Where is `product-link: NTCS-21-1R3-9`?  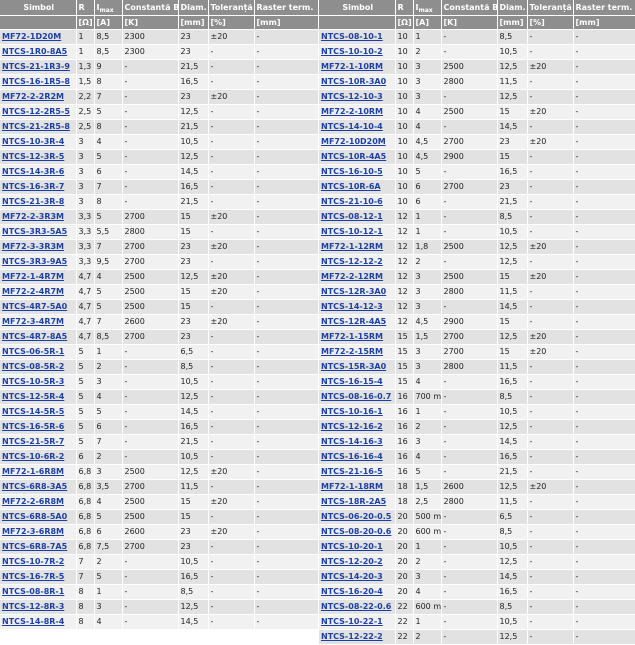 product-link: NTCS-21-1R3-9 is located at coordinates (36, 66).